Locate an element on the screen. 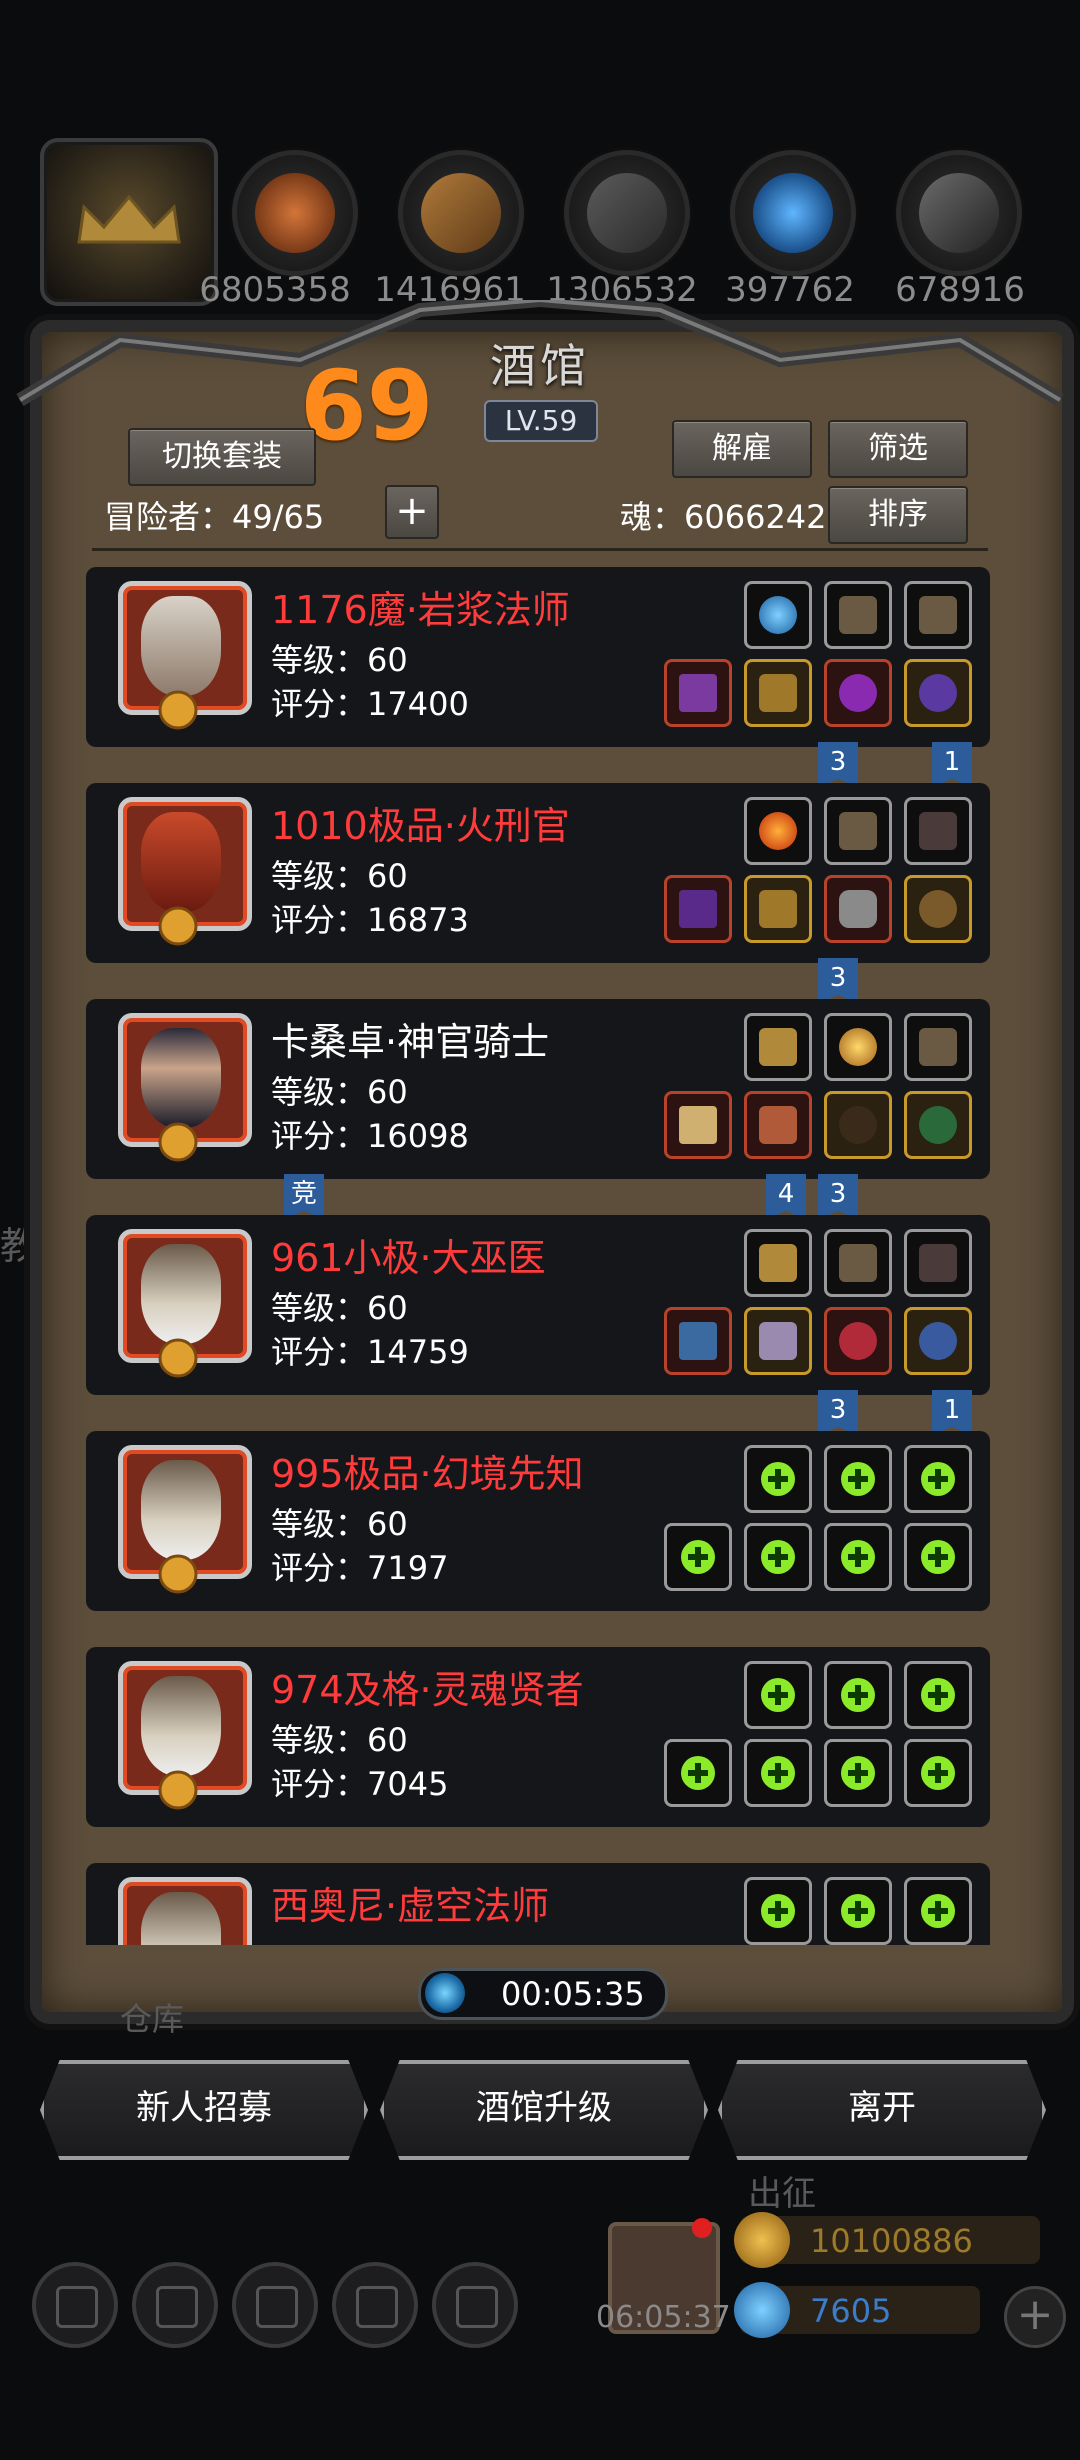 The height and width of the screenshot is (2460, 1080). hero-card: 995极品·幻境先知 等级：60 评分：7197 is located at coordinates (538, 1521).